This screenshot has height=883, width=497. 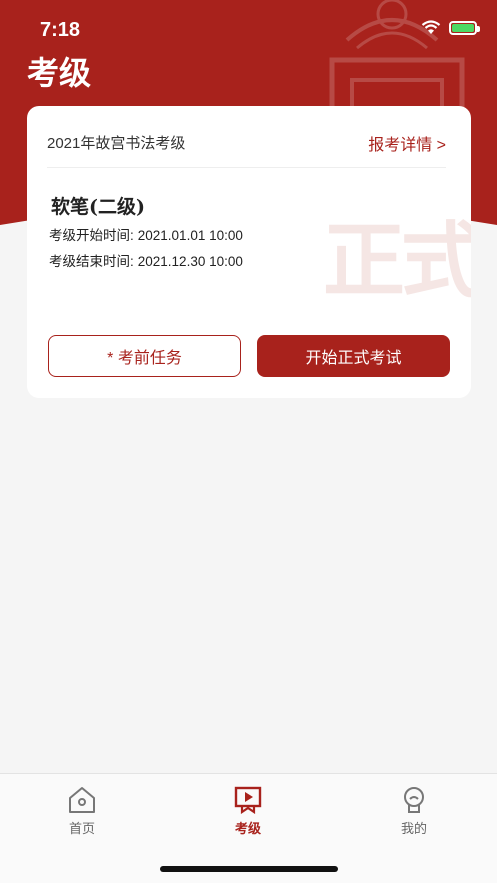 I want to click on tab-home-label: 首页, so click(x=81, y=828).